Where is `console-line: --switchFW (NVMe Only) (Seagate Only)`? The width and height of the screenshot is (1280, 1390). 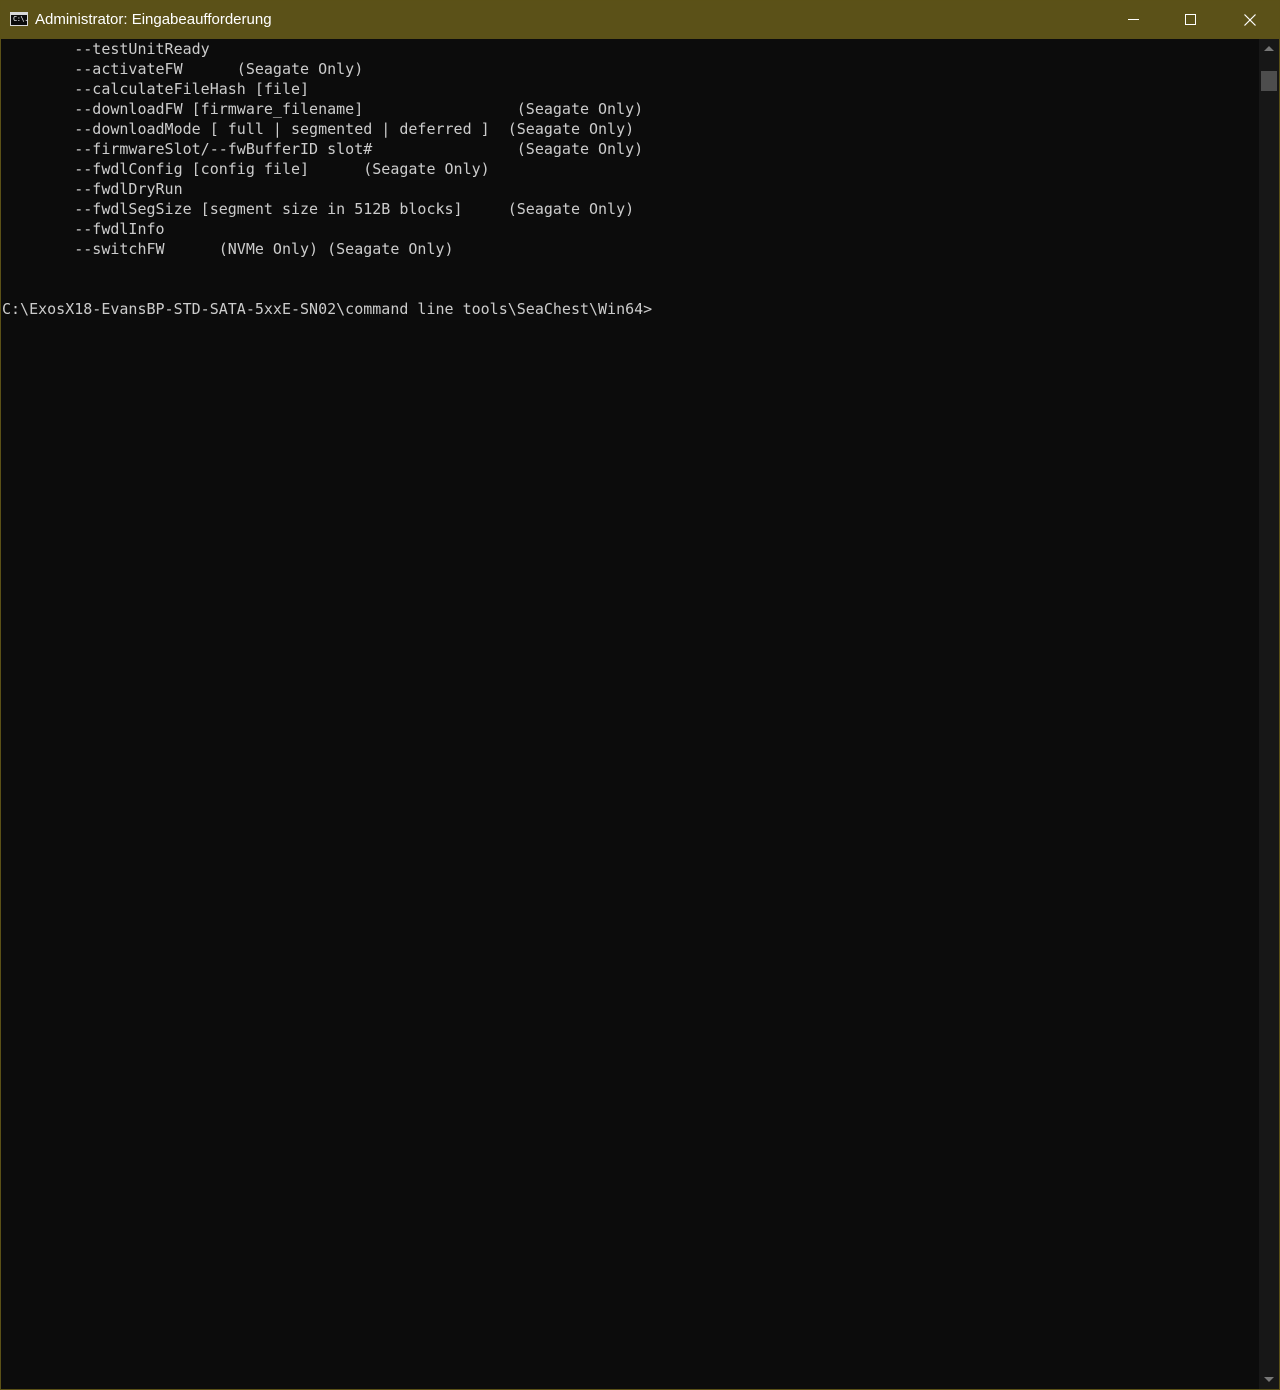 console-line: --switchFW (NVMe Only) (Seagate Only) is located at coordinates (228, 249).